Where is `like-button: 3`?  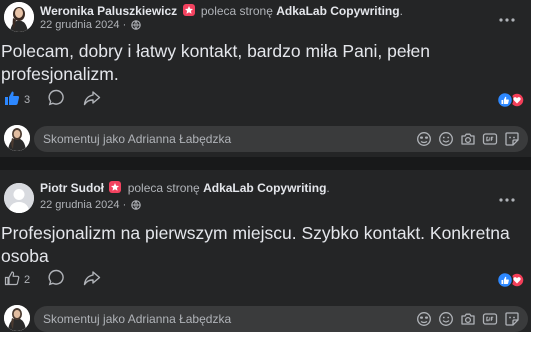 like-button: 3 is located at coordinates (17, 100).